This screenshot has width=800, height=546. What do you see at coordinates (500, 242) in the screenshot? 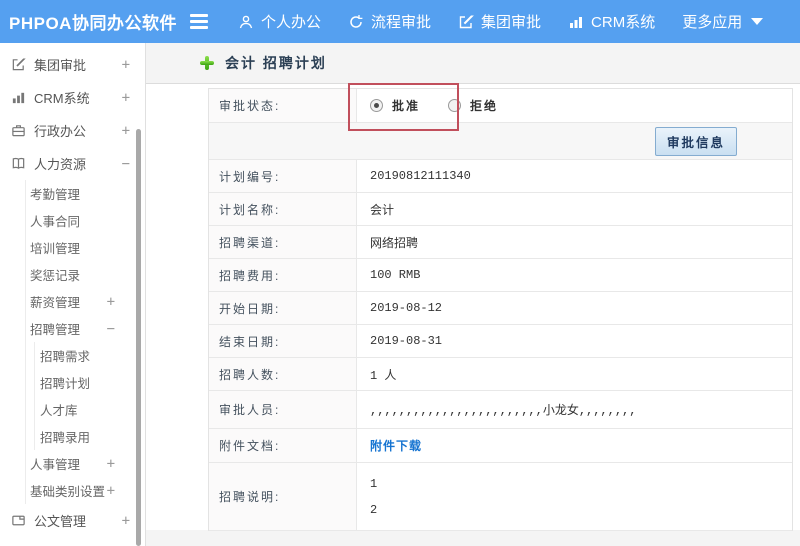
I see `row-recruit-channel: 招聘渠道: 网络招聘` at bounding box center [500, 242].